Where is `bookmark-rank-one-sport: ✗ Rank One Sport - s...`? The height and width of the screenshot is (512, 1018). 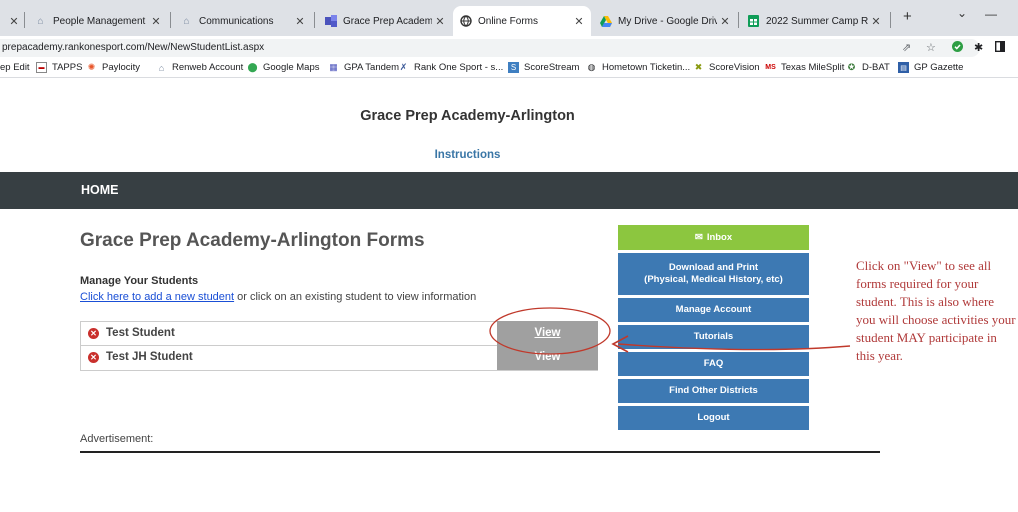 bookmark-rank-one-sport: ✗ Rank One Sport - s... is located at coordinates (451, 67).